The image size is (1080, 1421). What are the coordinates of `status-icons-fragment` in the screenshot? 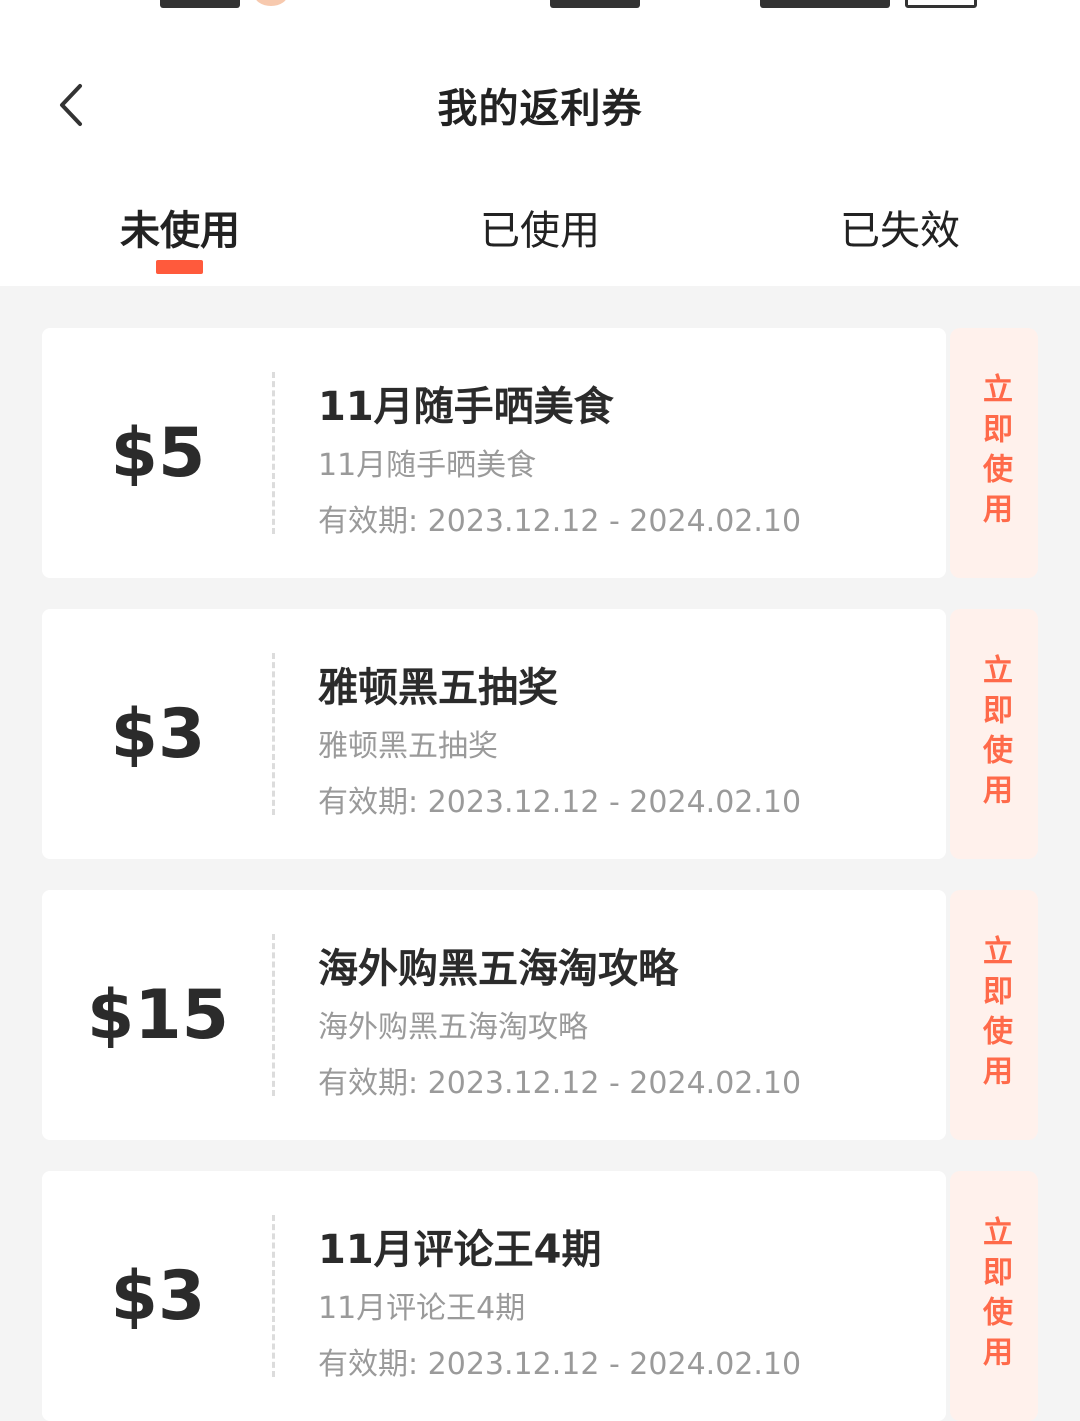 It's located at (595, 4).